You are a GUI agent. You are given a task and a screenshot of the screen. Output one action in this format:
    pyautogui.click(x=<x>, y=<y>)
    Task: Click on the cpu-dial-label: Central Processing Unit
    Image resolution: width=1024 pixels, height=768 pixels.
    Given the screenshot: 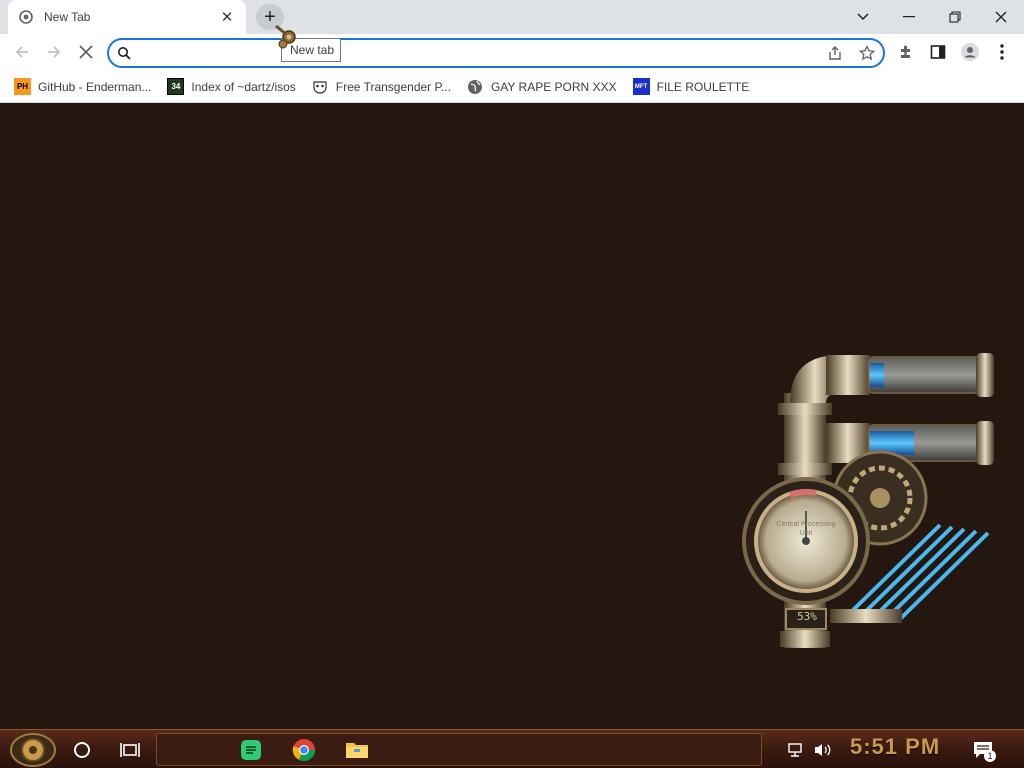 What is the action you would take?
    pyautogui.click(x=806, y=529)
    